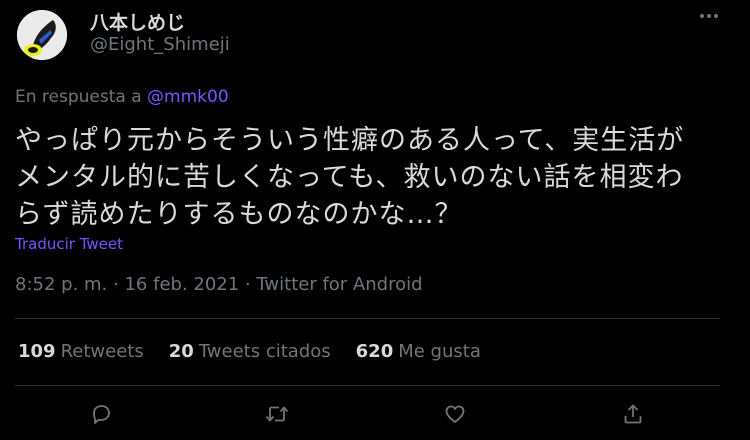 Image resolution: width=750 pixels, height=440 pixels. Describe the element at coordinates (137, 21) in the screenshot. I see `display-name: 八本しめじ` at that location.